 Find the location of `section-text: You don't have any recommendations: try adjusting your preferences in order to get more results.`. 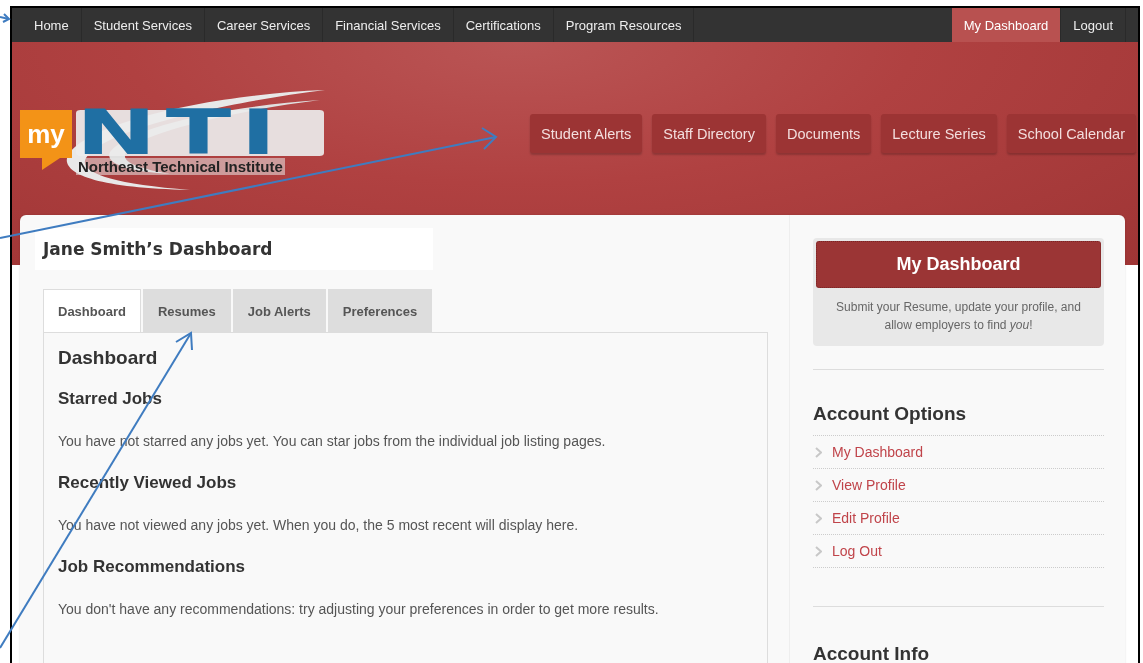

section-text: You don't have any recommendations: try adjusting your preferences in order to get more results. is located at coordinates (359, 609).